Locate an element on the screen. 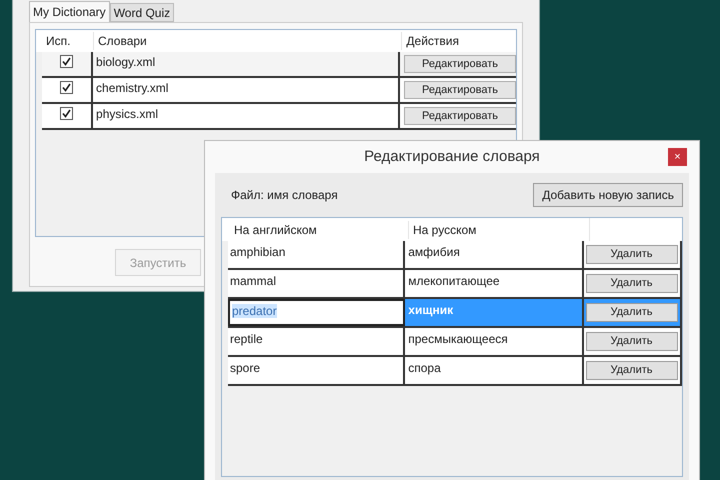  table-cell: reptile is located at coordinates (317, 341).